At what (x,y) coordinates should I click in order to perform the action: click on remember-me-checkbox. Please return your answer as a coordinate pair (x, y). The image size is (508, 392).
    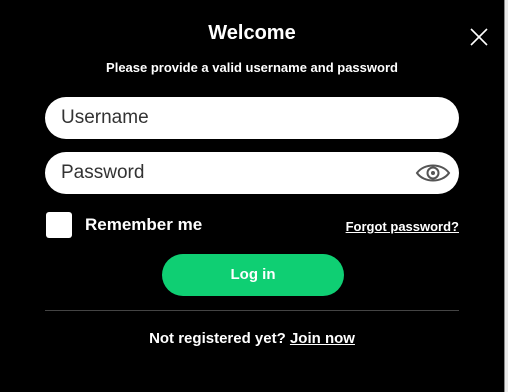
    Looking at the image, I should click on (59, 225).